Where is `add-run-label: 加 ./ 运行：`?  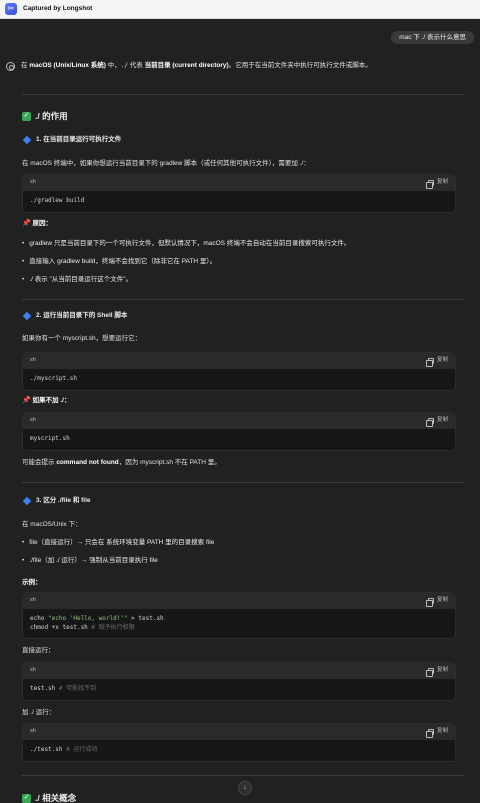
add-run-label: 加 ./ 运行： is located at coordinates (39, 712).